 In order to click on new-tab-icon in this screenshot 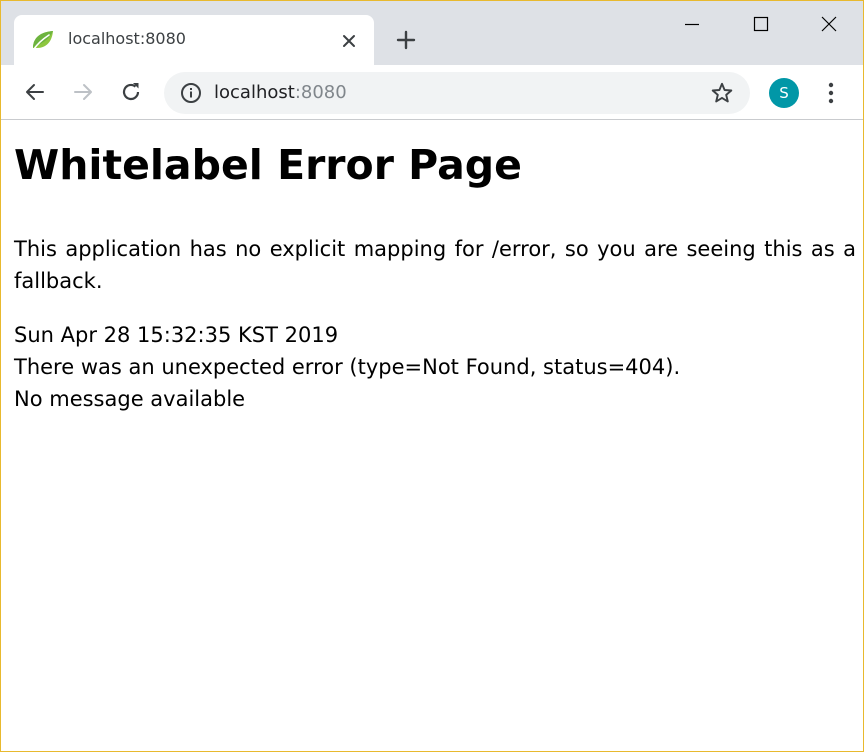, I will do `click(406, 40)`.